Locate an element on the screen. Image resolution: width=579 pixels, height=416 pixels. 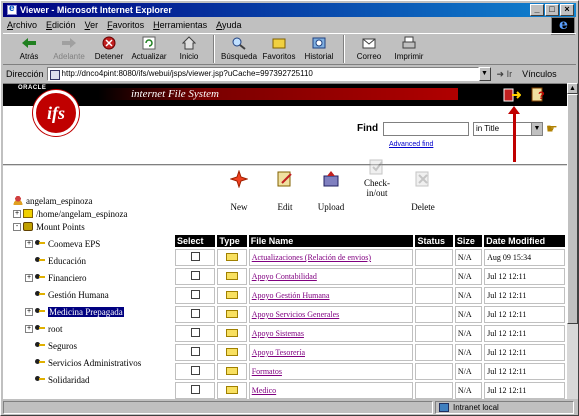
file-link: Apoyo Tesorería is located at coordinates (278, 352).